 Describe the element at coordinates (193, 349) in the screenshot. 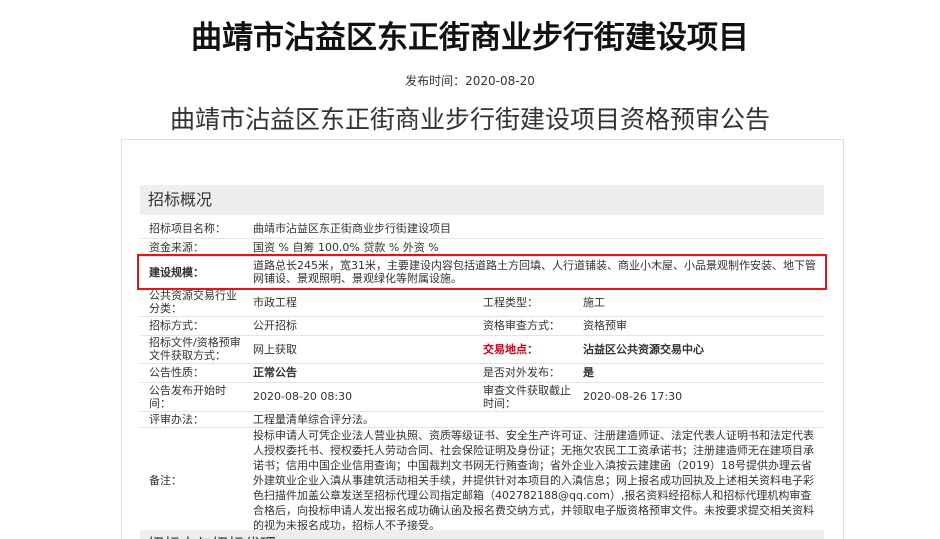

I see `row-label: 招标文件/资格预审文件获取方式：` at that location.